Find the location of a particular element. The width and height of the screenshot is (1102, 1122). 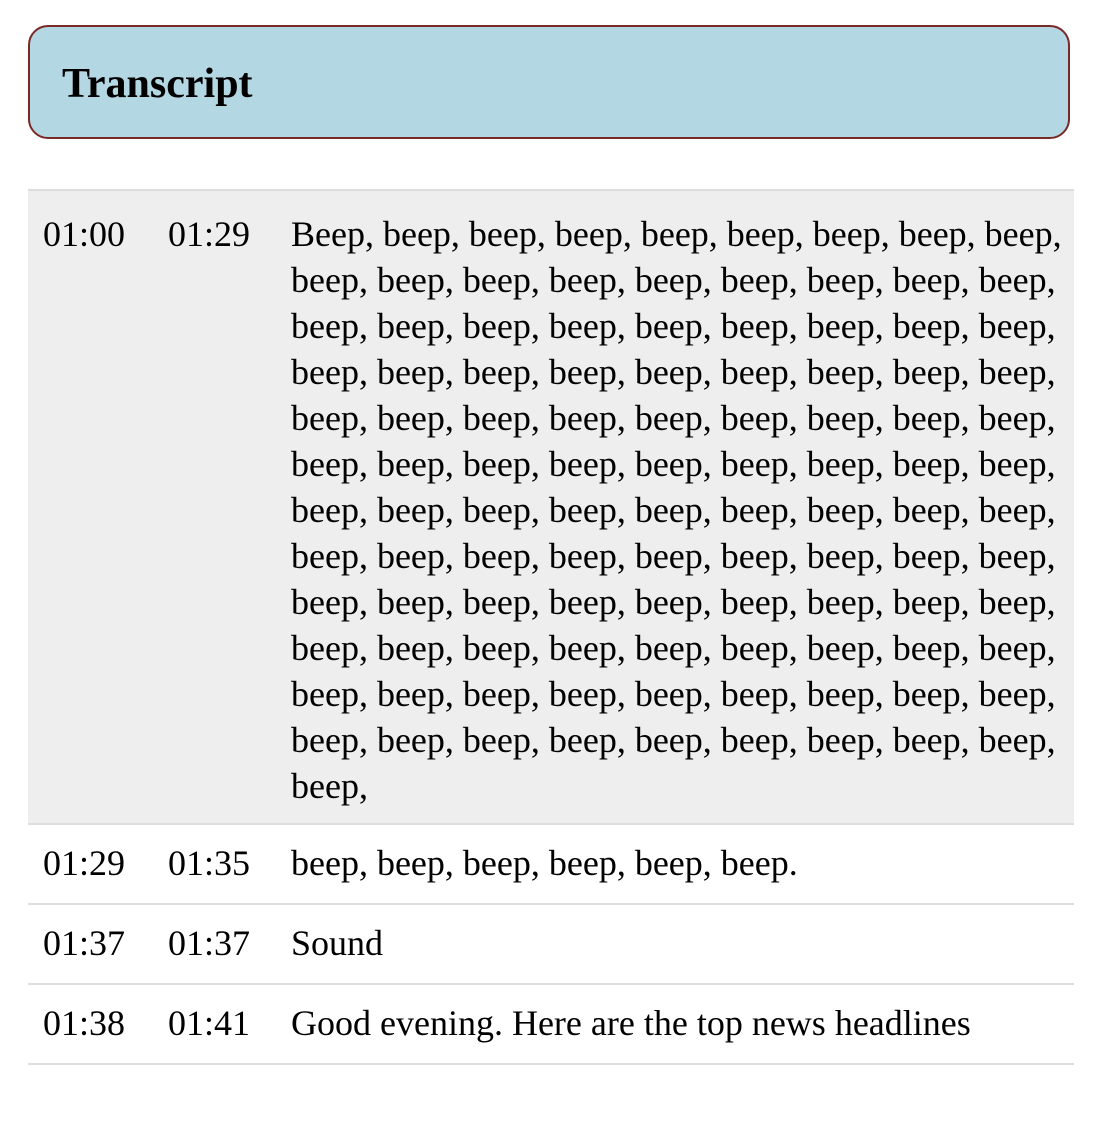

transcript-title: Transcript is located at coordinates (157, 84).